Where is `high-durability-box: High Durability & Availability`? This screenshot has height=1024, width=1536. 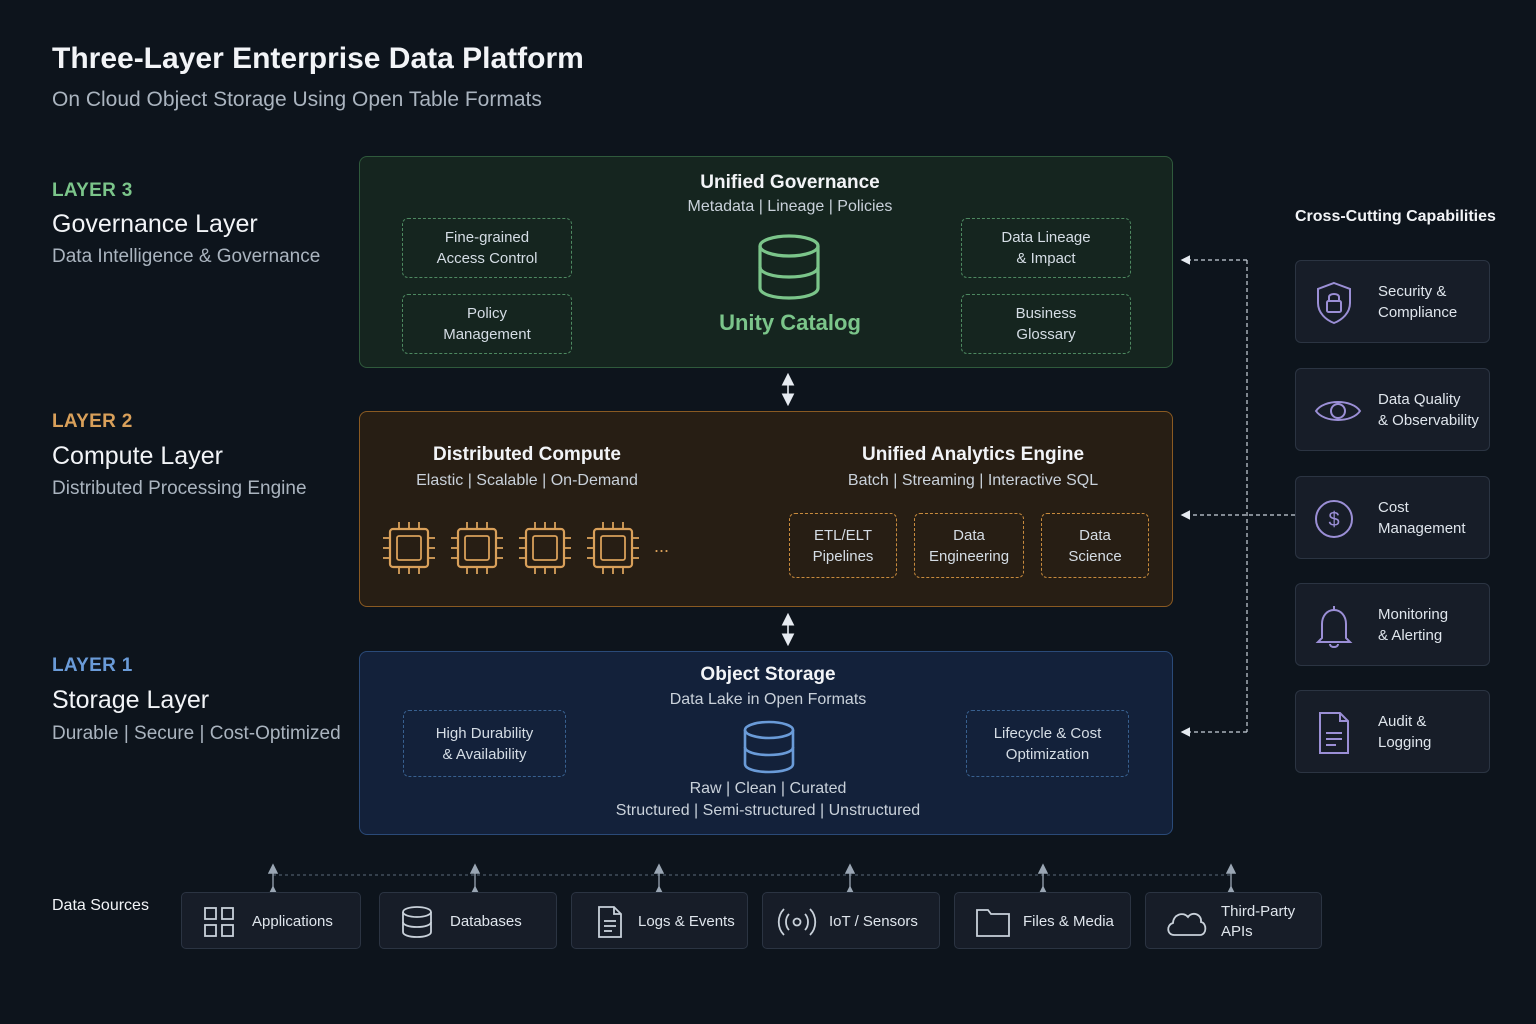
high-durability-box: High Durability & Availability is located at coordinates (484, 743).